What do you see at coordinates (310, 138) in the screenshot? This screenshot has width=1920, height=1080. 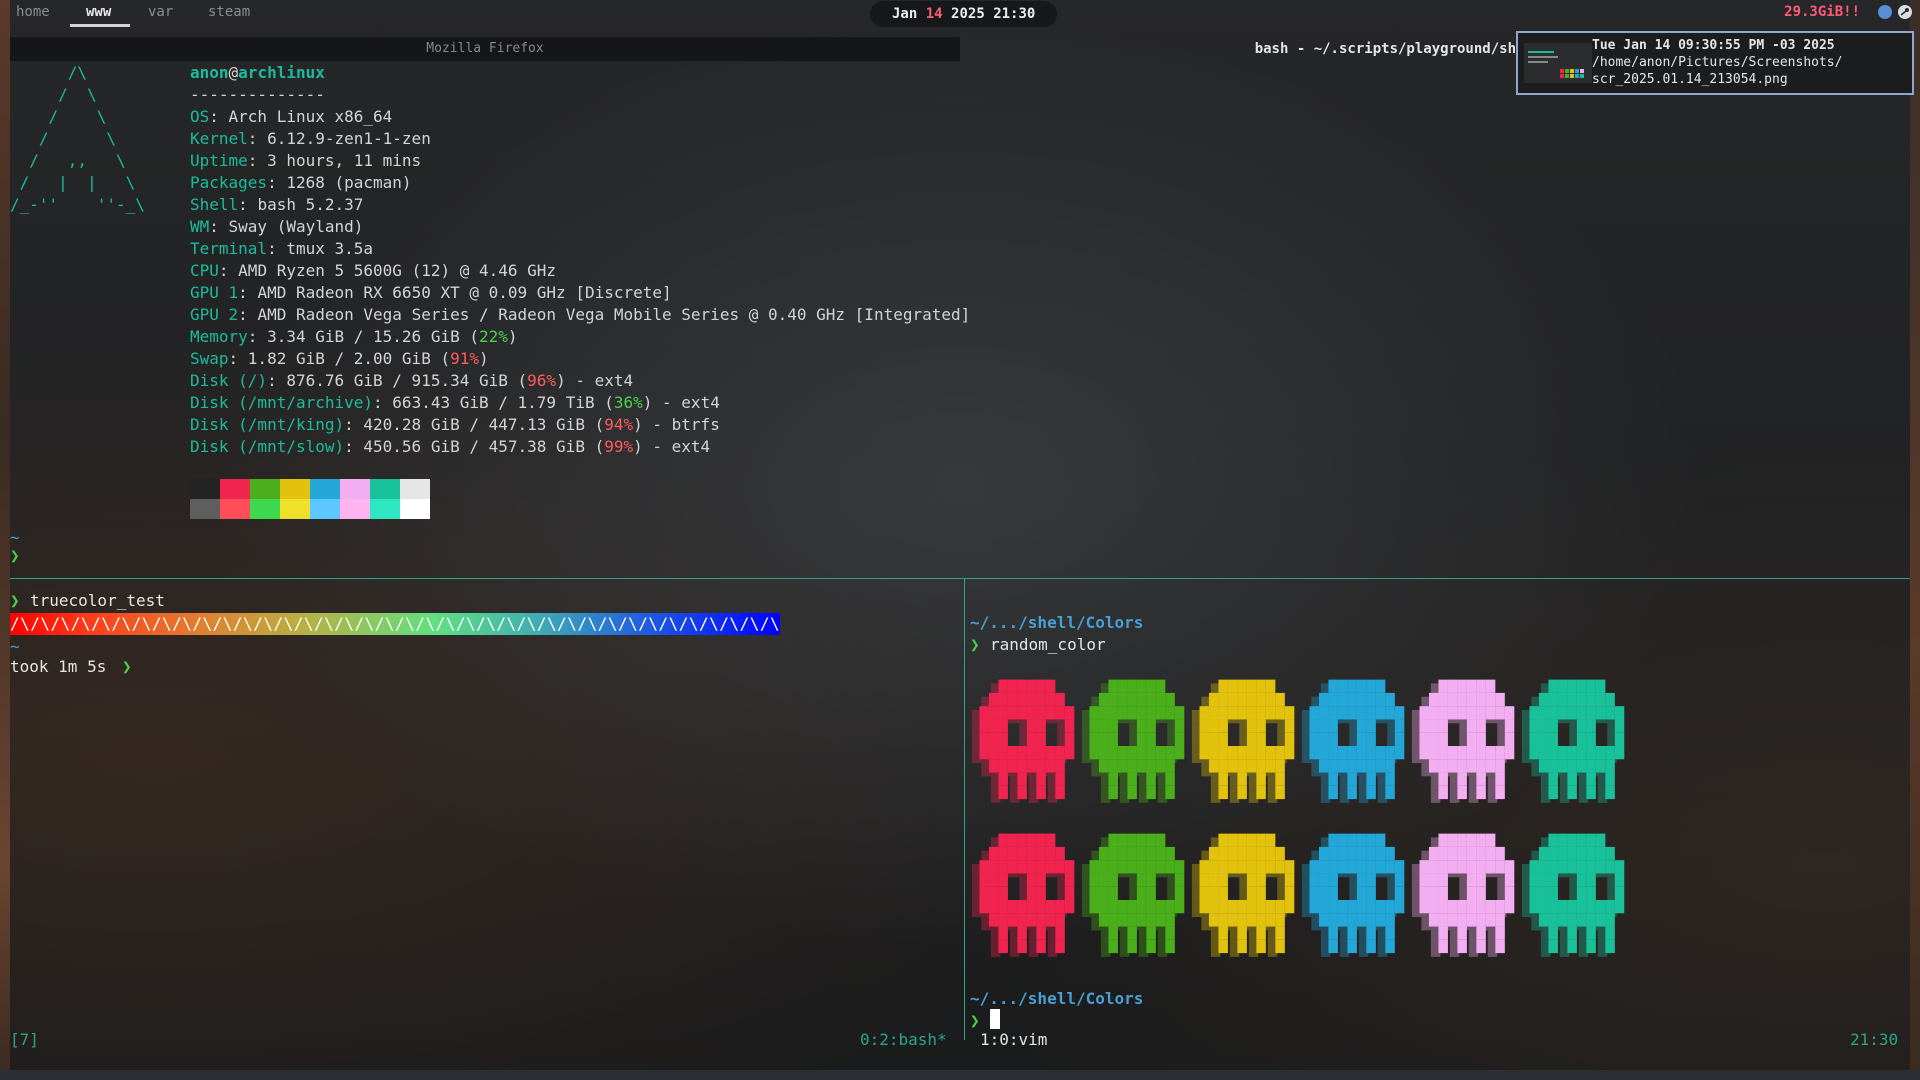 I see `kernel-line: Kernel: 6.12.9-zen1-1-zen` at bounding box center [310, 138].